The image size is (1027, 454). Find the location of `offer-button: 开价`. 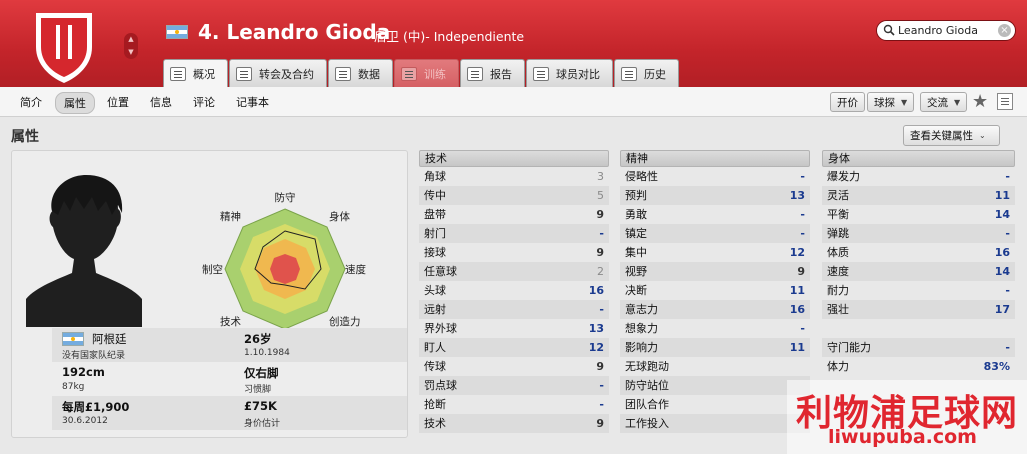

offer-button: 开价 is located at coordinates (847, 102).